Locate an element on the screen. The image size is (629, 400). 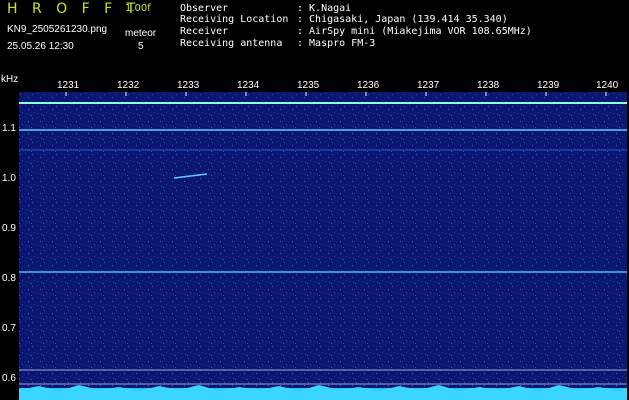
info-receiver-value: : AirSpy mini (Miakejima VOR 108.65MHz) is located at coordinates (414, 31).